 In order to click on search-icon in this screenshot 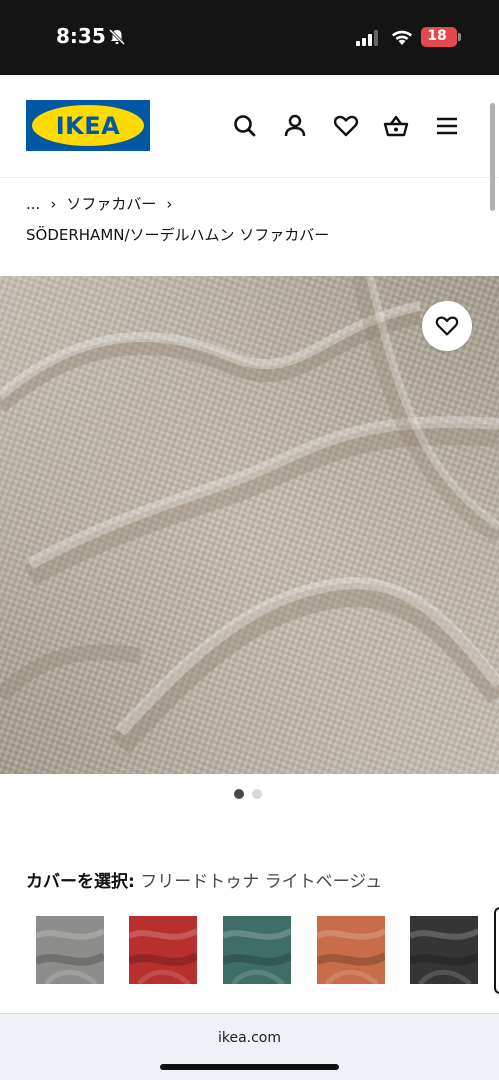, I will do `click(245, 126)`.